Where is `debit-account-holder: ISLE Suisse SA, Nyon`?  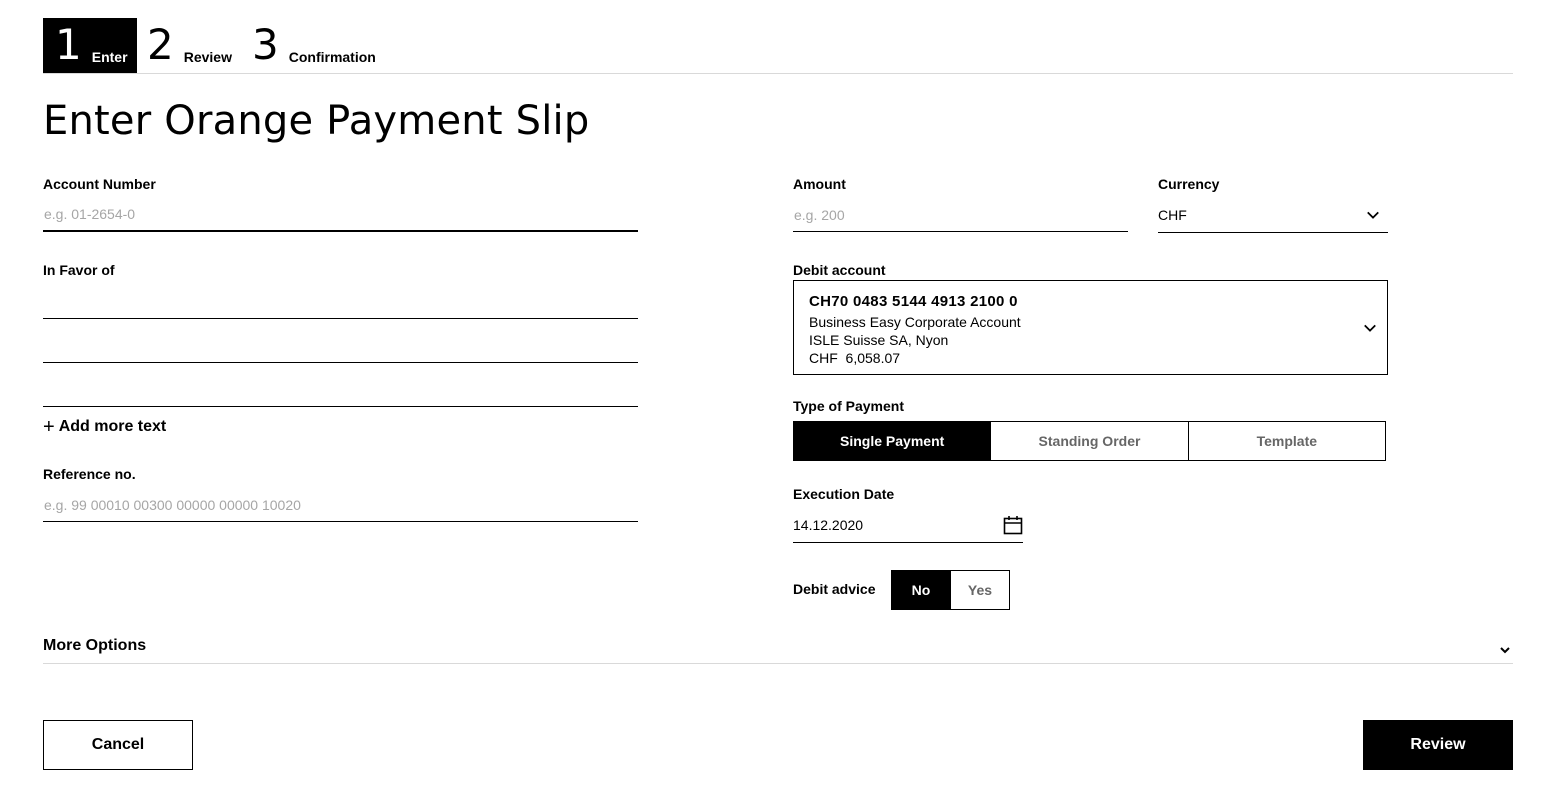 debit-account-holder: ISLE Suisse SA, Nyon is located at coordinates (879, 340).